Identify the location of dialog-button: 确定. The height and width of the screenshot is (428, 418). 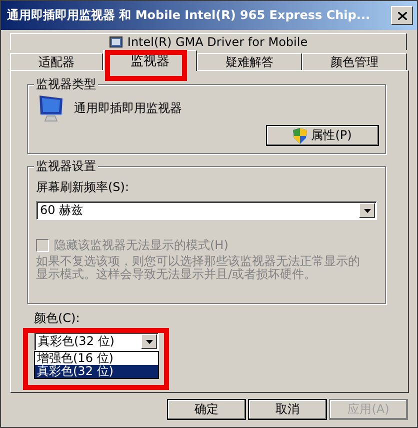
(206, 409).